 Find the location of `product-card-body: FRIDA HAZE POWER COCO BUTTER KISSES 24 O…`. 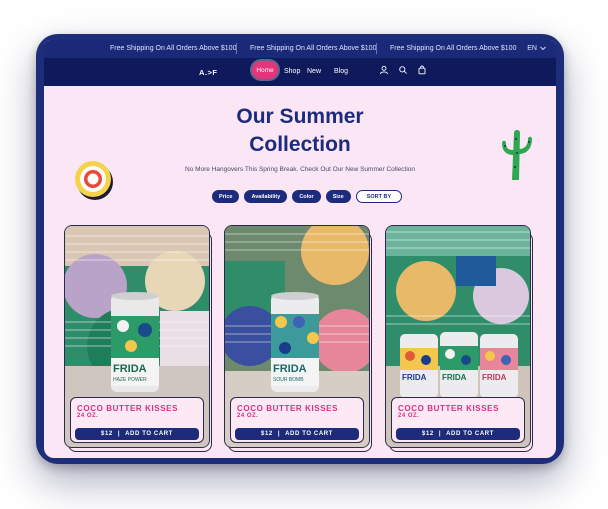

product-card-body: FRIDA HAZE POWER COCO BUTTER KISSES 24 O… is located at coordinates (137, 336).